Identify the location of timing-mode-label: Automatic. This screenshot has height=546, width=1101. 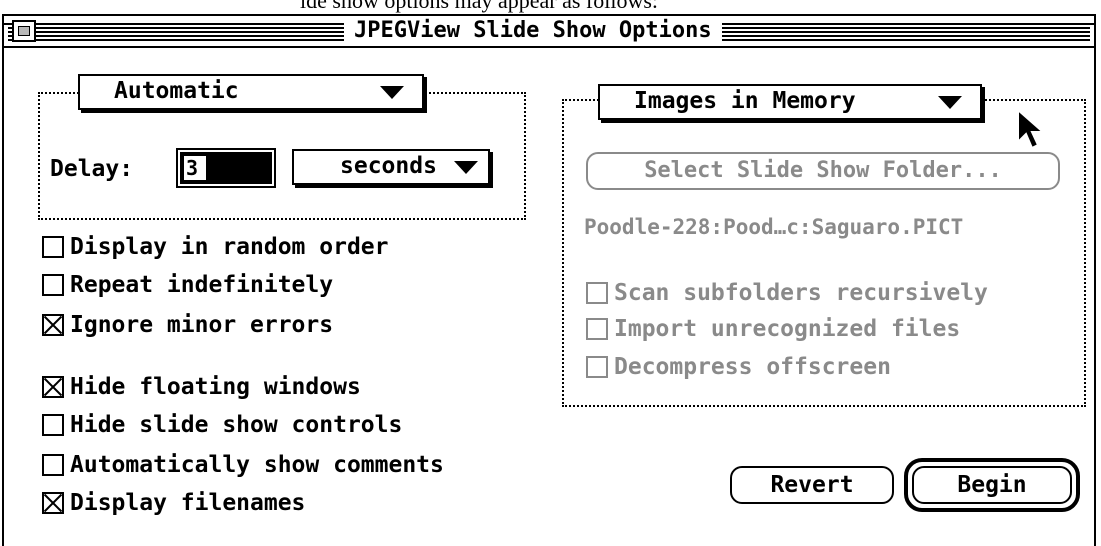
(176, 91).